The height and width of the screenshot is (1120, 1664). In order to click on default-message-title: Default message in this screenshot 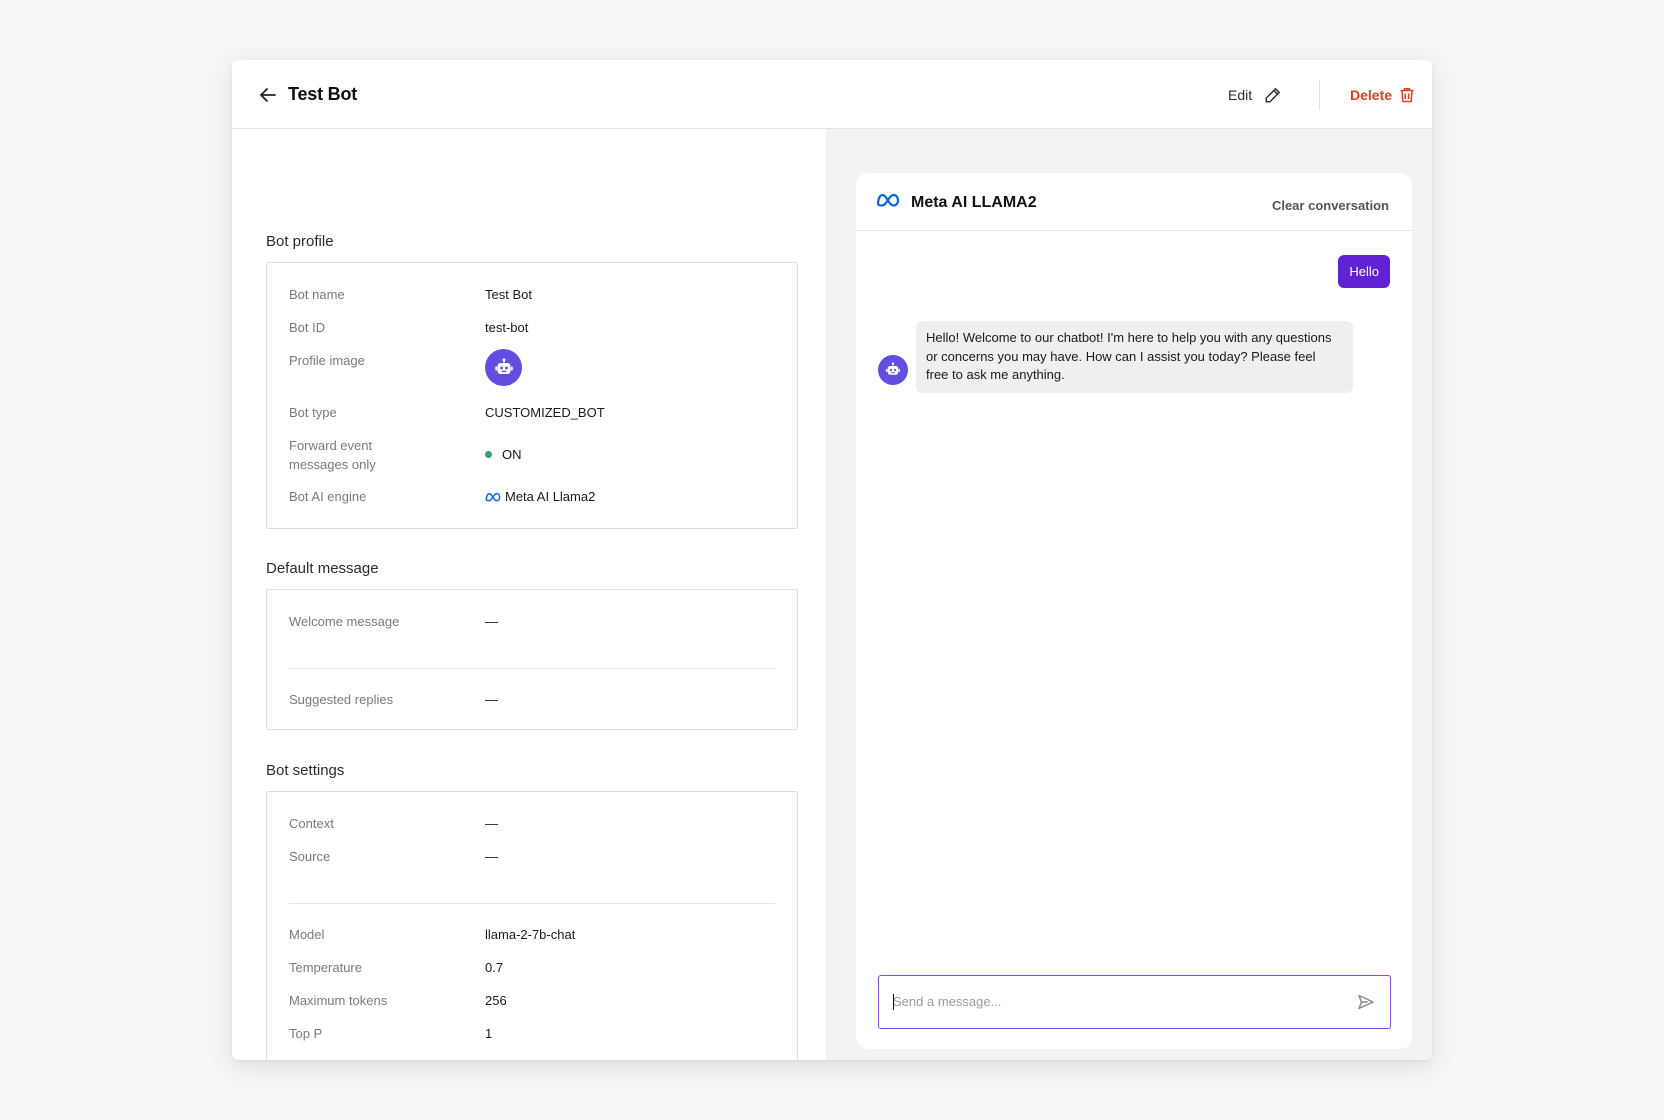, I will do `click(322, 568)`.